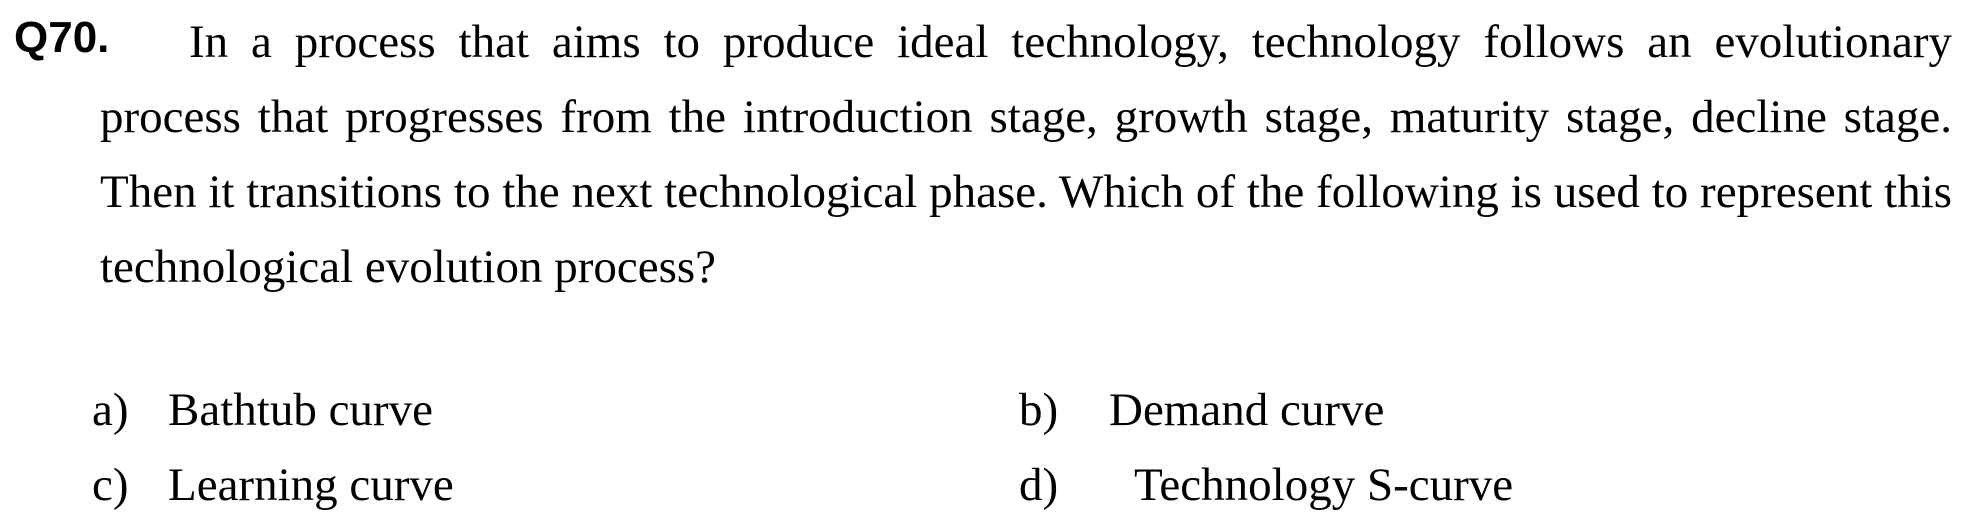  I want to click on option-label: Bathtub curve, so click(300, 410).